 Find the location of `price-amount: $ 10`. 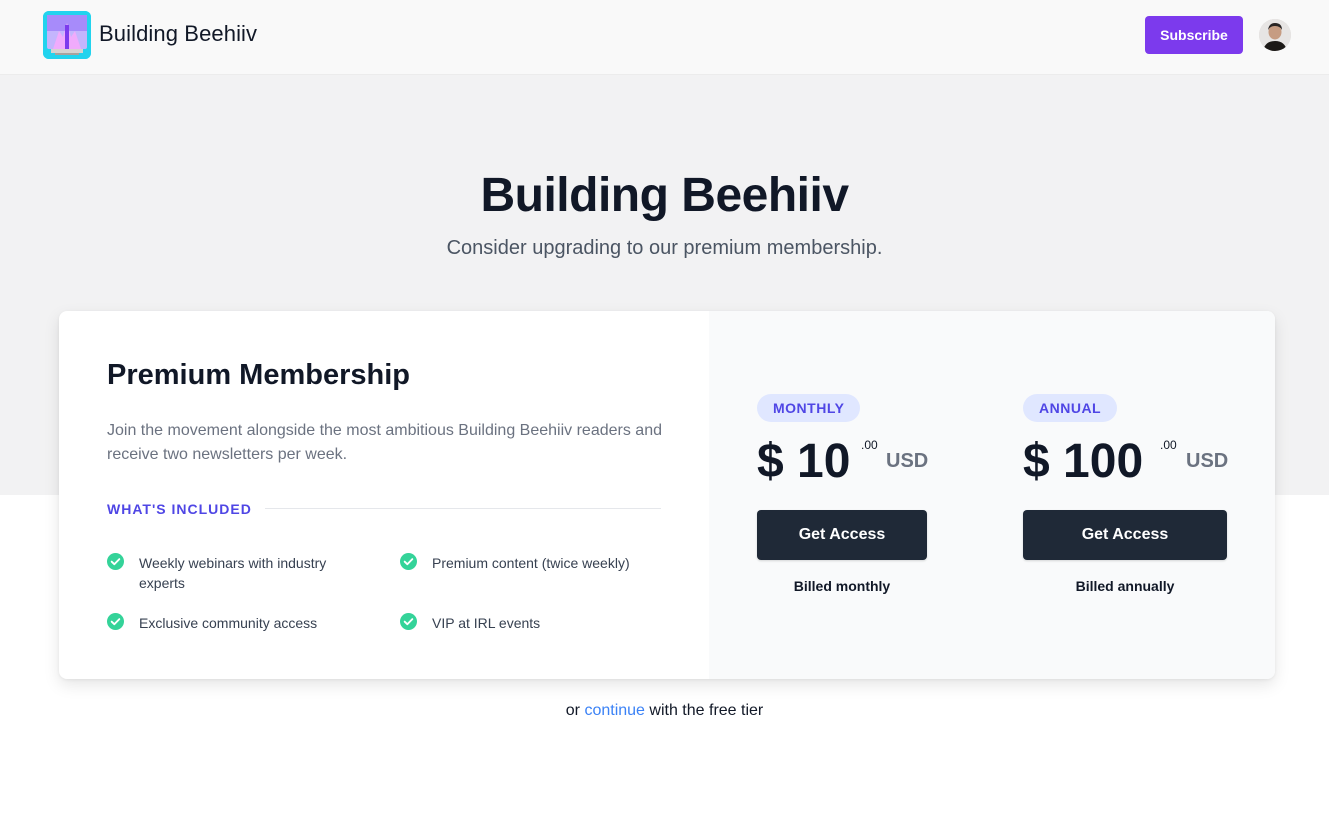

price-amount: $ 10 is located at coordinates (803, 462).